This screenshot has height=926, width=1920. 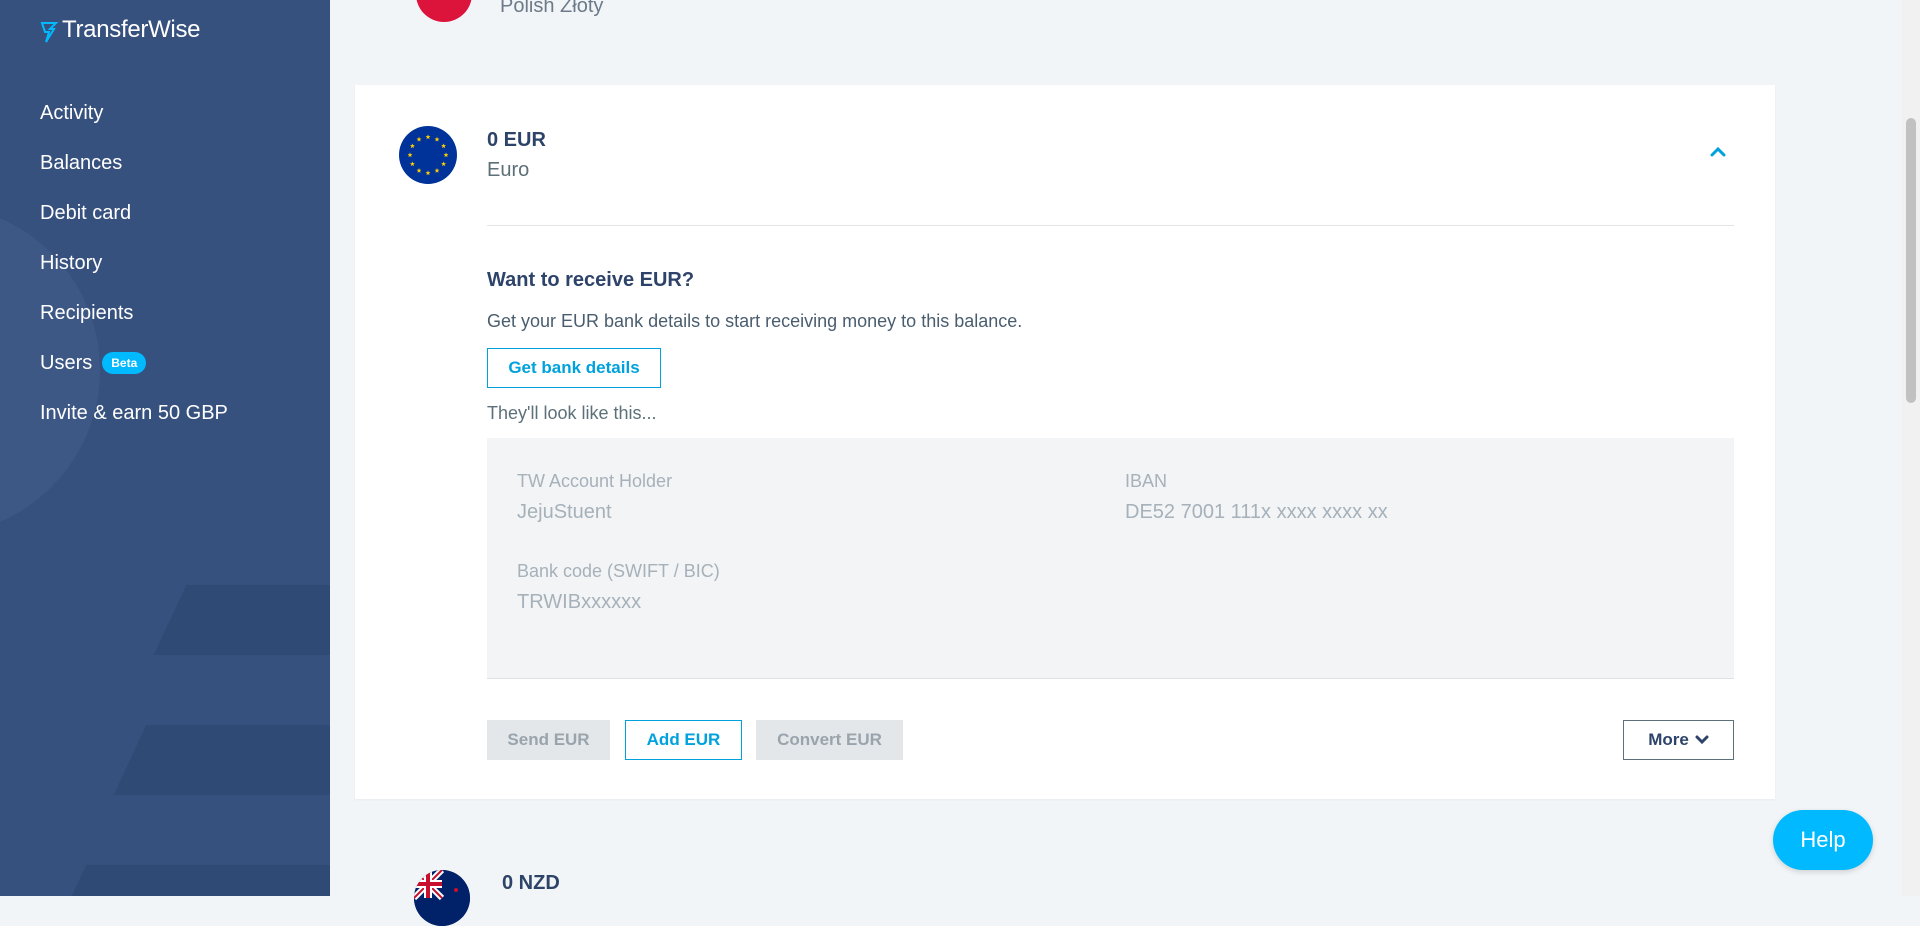 I want to click on previous-balance-name: Polish Złoty, so click(x=552, y=8).